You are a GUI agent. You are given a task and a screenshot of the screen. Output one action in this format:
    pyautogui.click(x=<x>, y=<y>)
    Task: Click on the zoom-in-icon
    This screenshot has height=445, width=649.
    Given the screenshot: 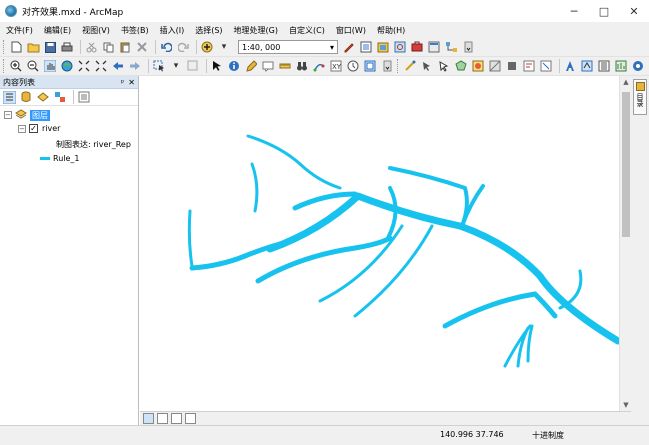 What is the action you would take?
    pyautogui.click(x=16, y=66)
    